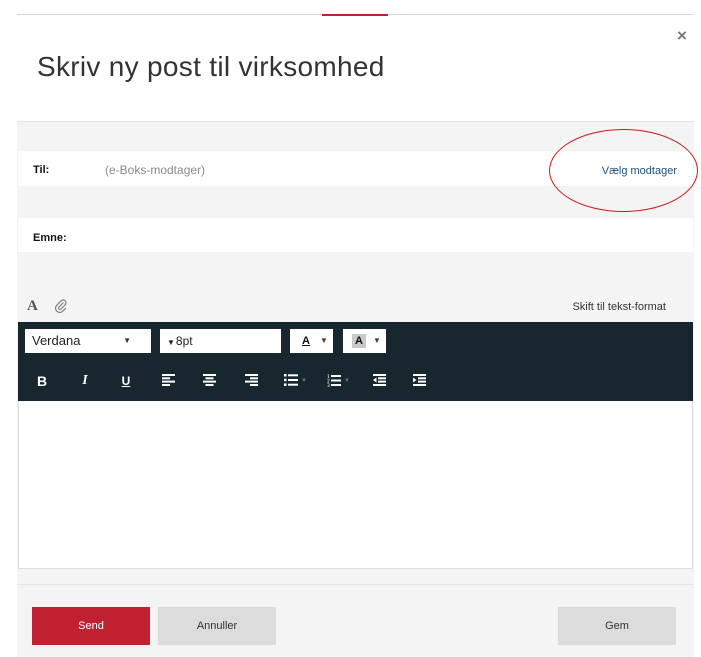 Image resolution: width=701 pixels, height=657 pixels. Describe the element at coordinates (88, 341) in the screenshot. I see `font-family-select: Verdana ▼` at that location.